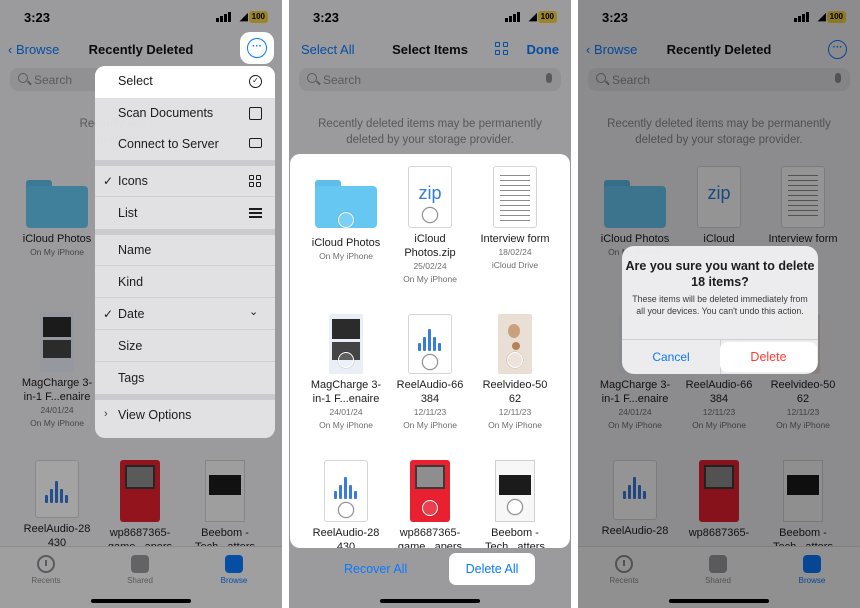 This screenshot has width=860, height=608. I want to click on menu-item-icons: ✓ Icons, so click(185, 181).